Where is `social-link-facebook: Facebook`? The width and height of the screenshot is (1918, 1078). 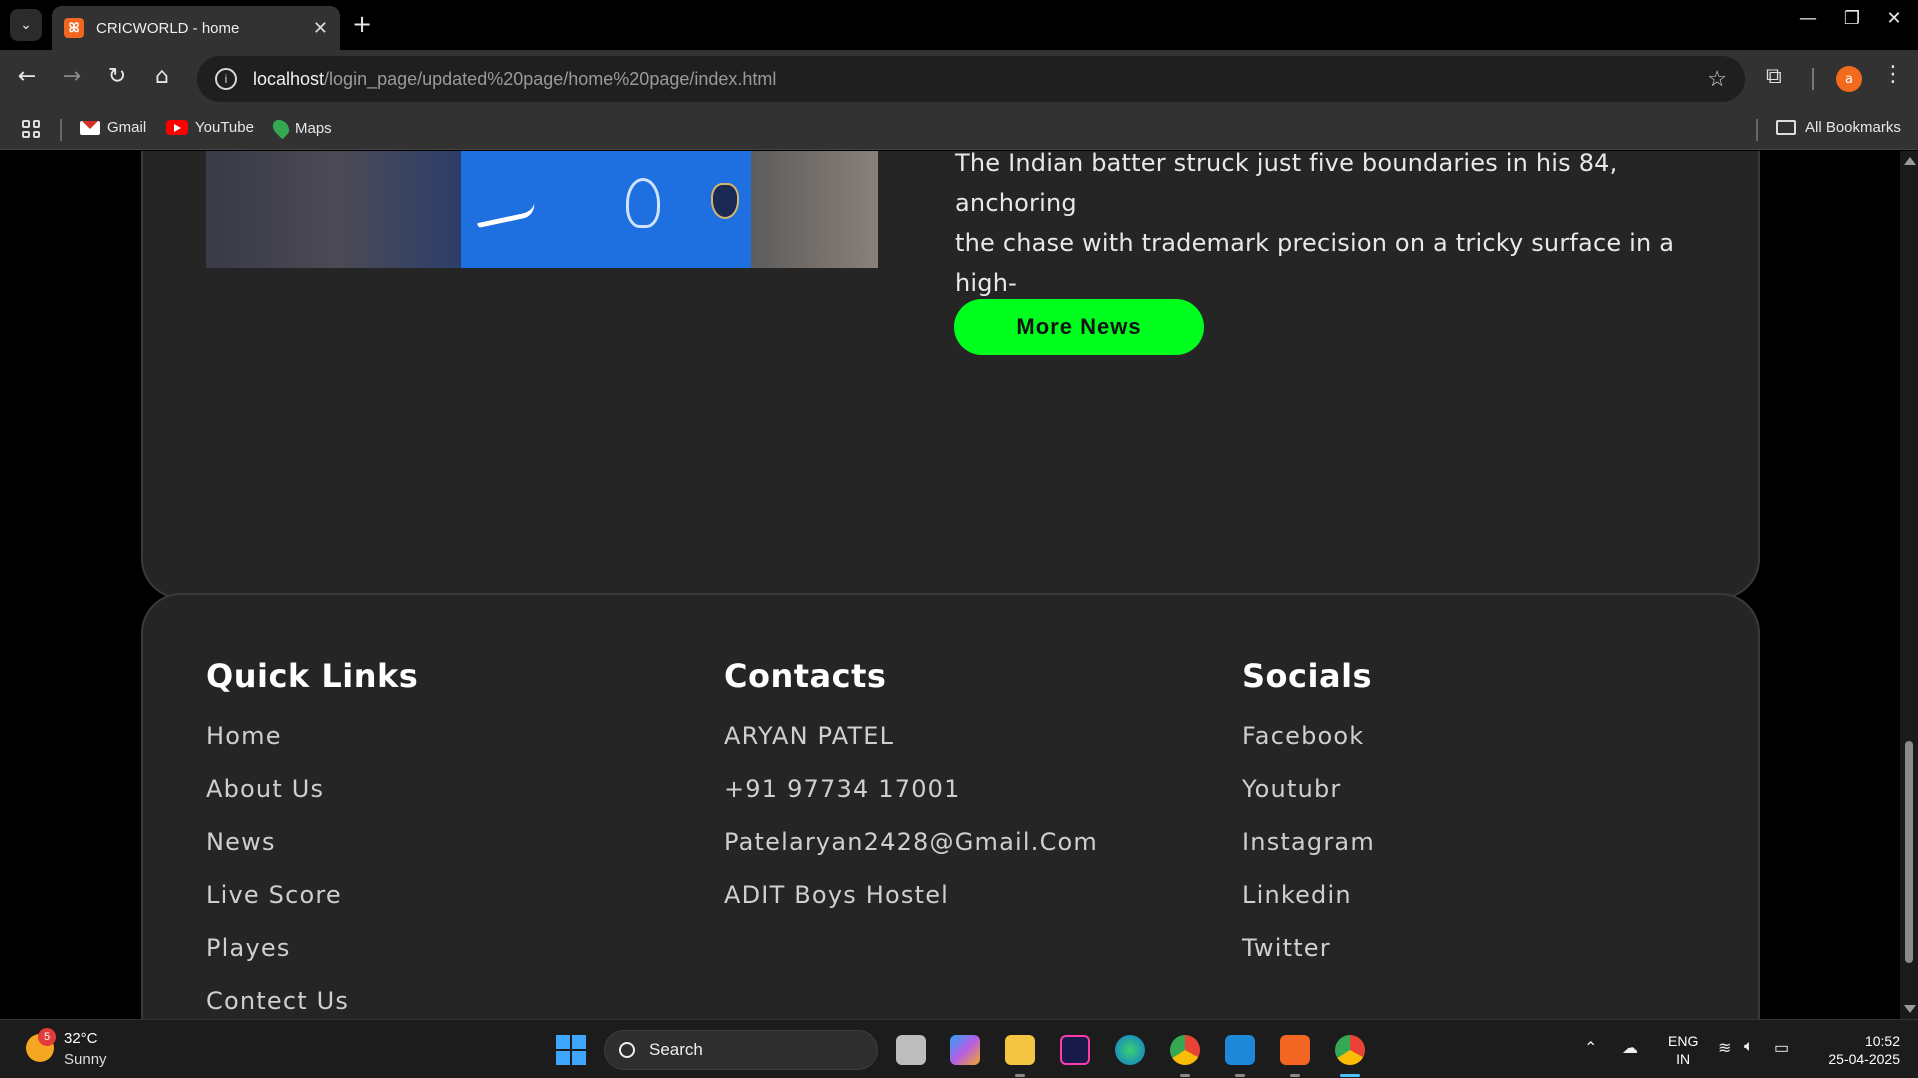 social-link-facebook: Facebook is located at coordinates (1308, 747).